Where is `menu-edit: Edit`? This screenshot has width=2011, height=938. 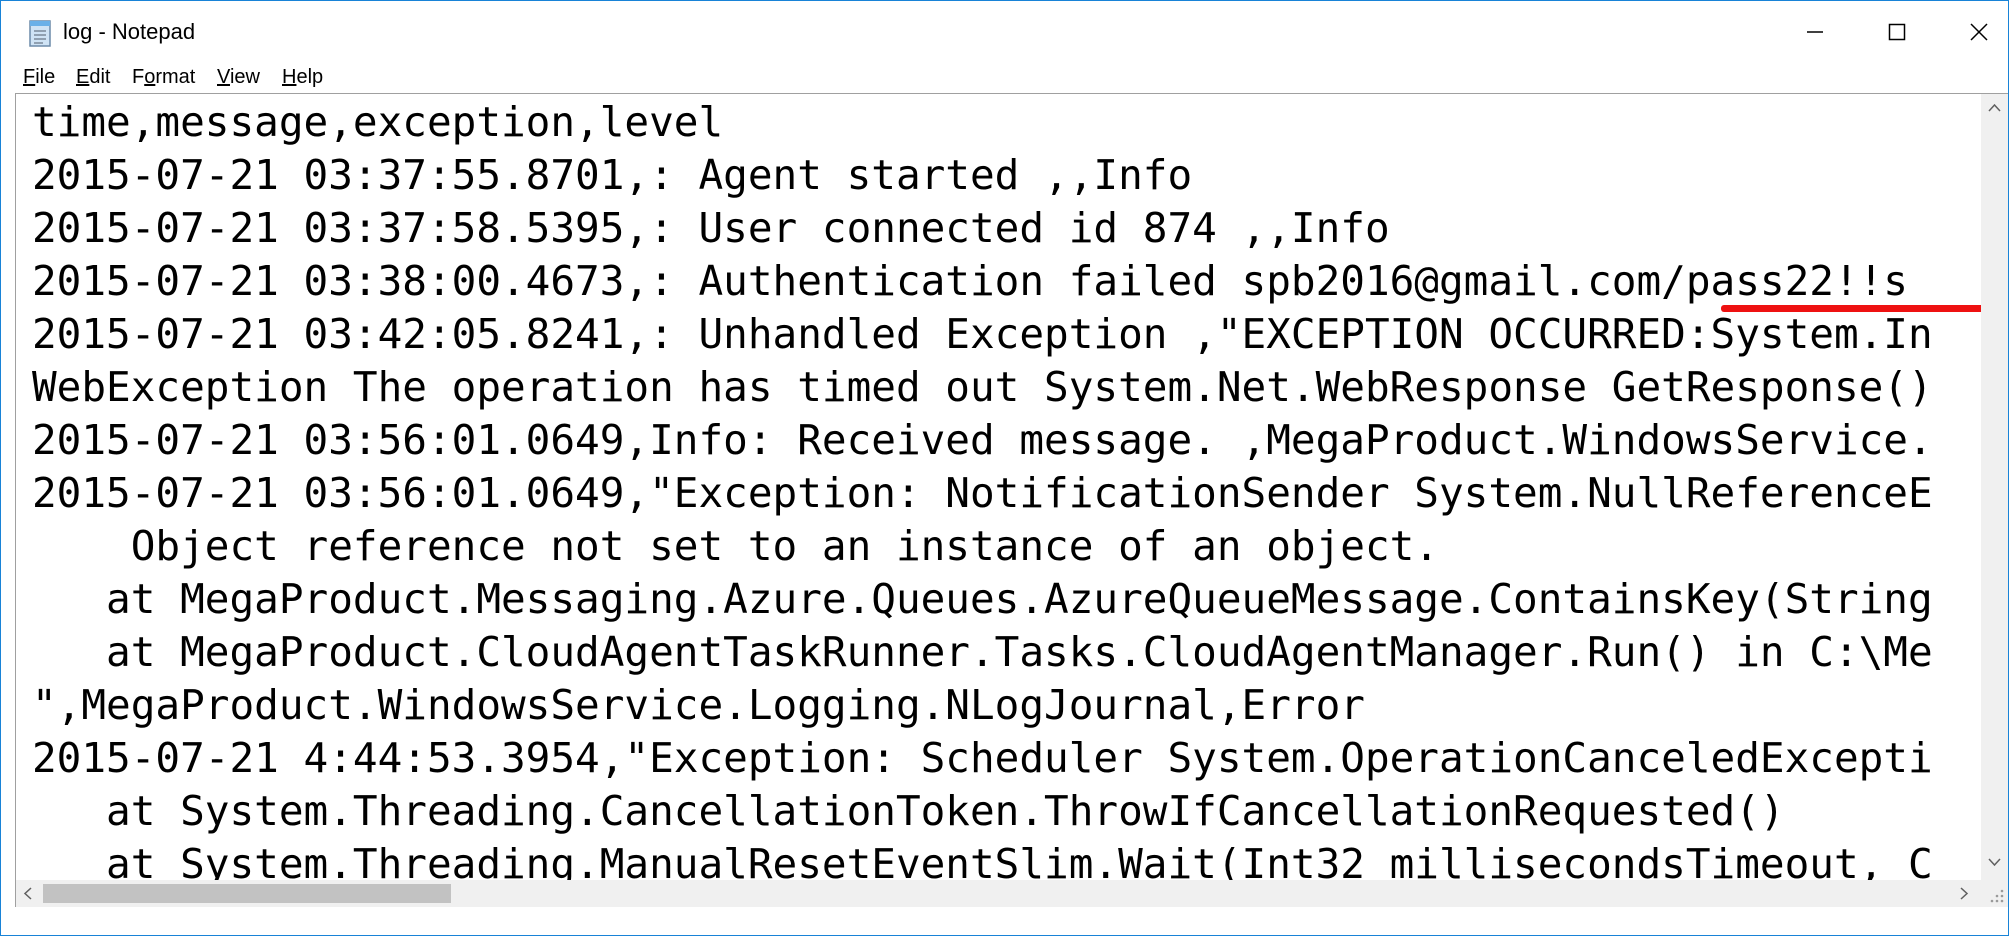 menu-edit: Edit is located at coordinates (93, 77).